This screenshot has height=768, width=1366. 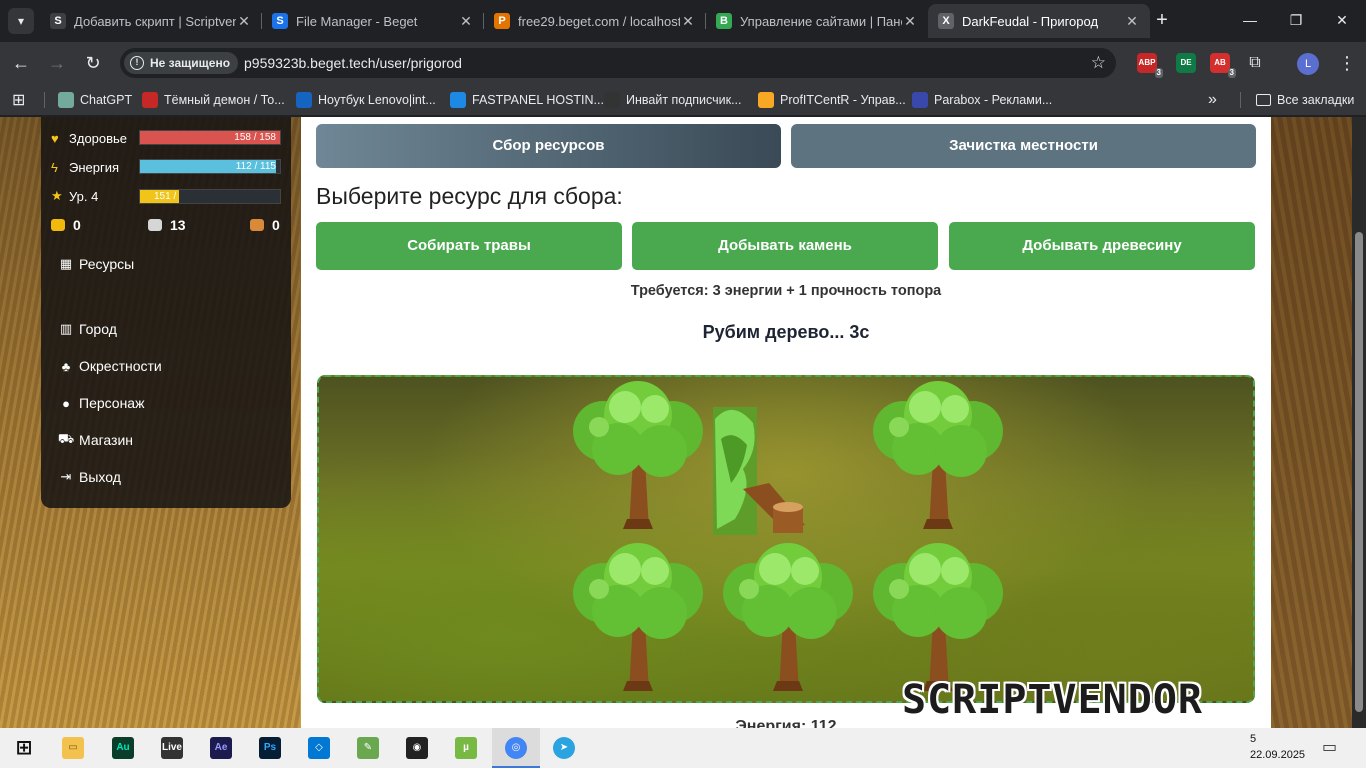 What do you see at coordinates (548, 146) in the screenshot?
I see `tab-gather-resources: Сбор ресурсов` at bounding box center [548, 146].